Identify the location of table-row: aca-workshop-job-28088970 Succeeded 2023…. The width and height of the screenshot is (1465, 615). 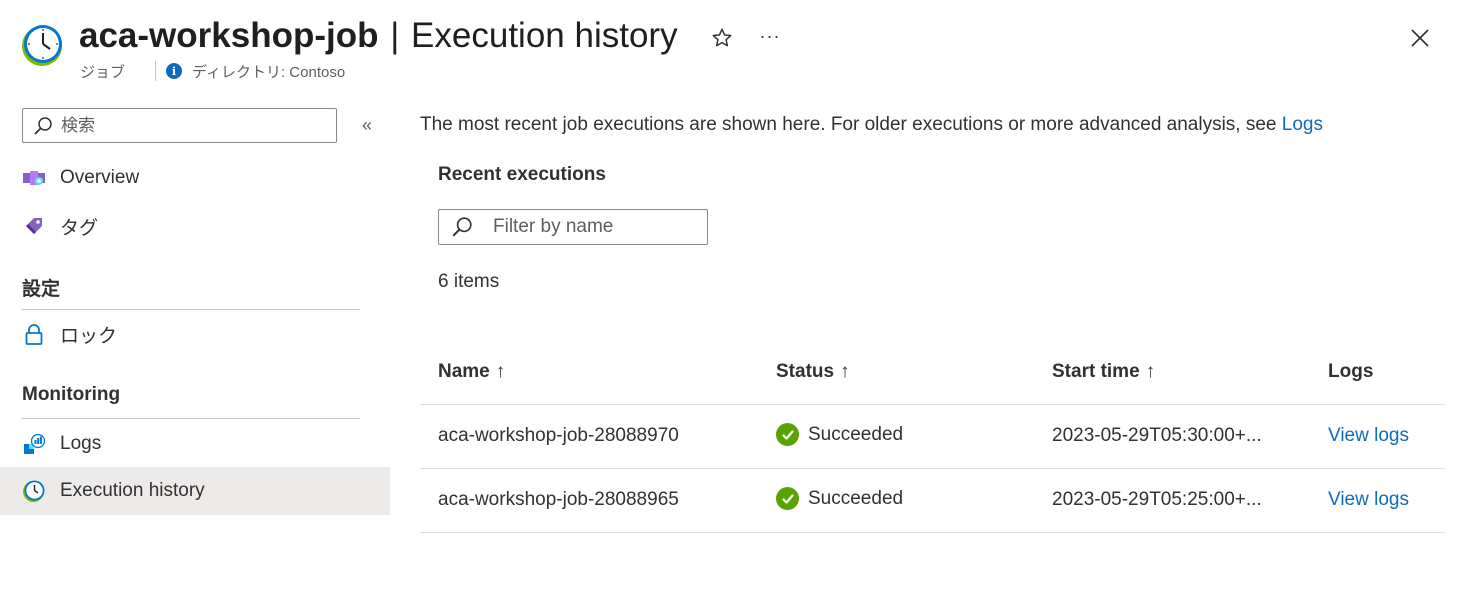
(932, 437).